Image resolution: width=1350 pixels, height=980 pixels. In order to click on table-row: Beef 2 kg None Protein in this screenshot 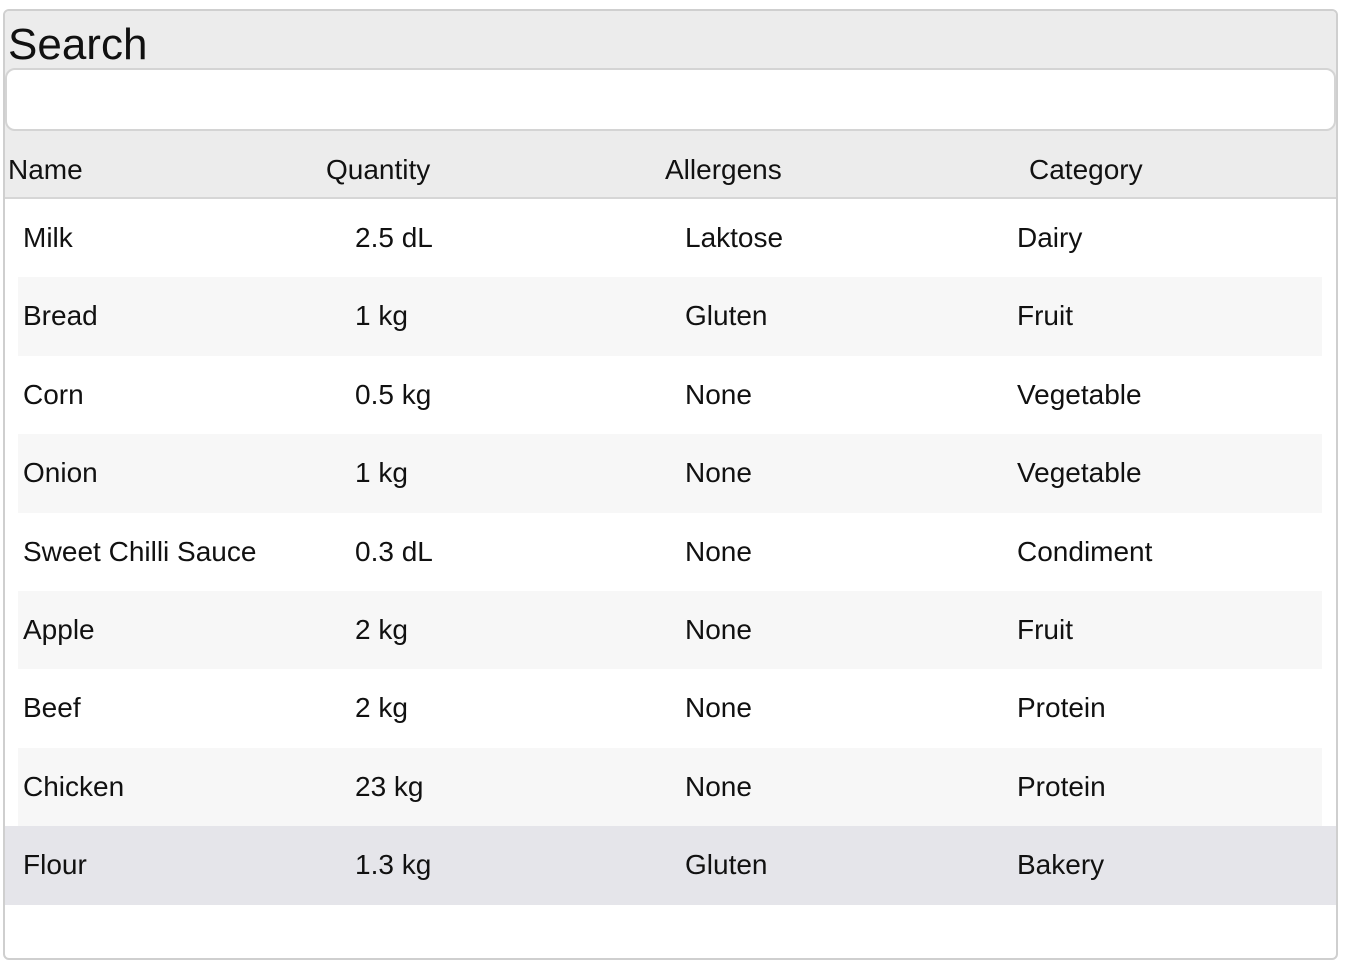, I will do `click(670, 708)`.